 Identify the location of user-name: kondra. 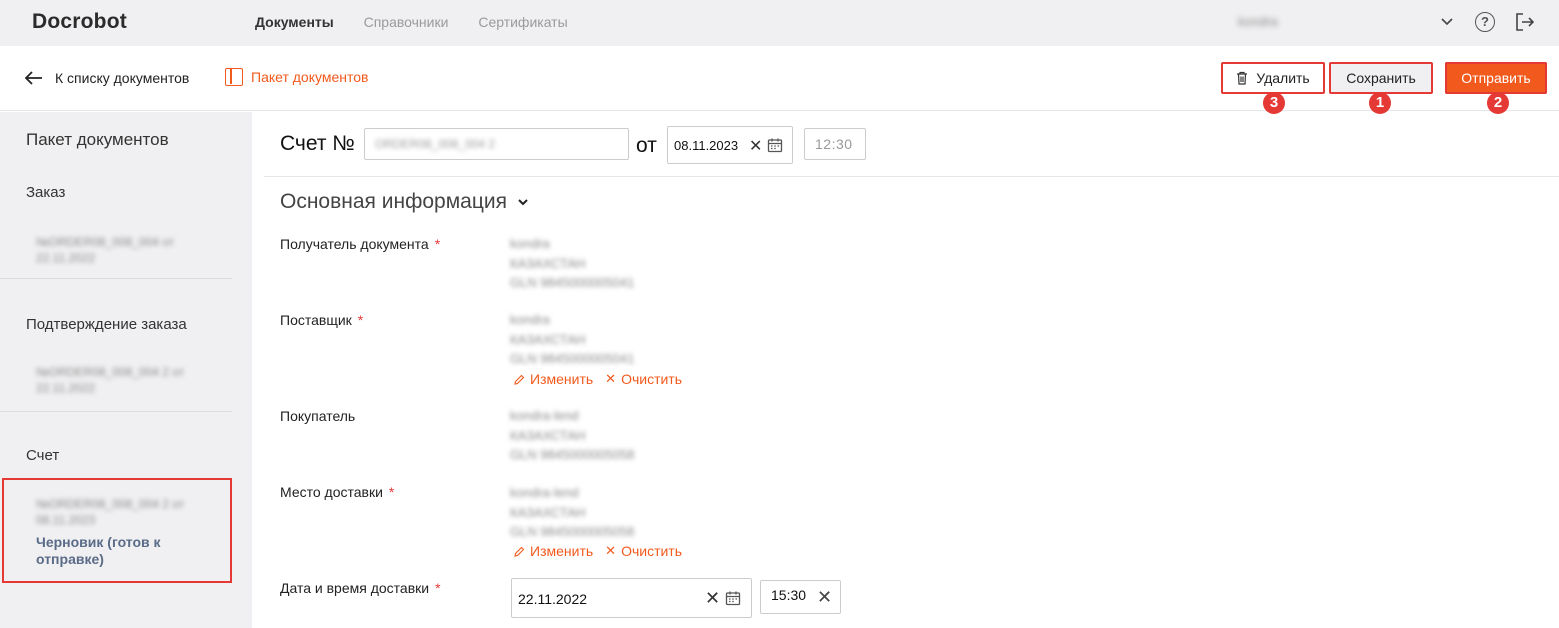
(1258, 21).